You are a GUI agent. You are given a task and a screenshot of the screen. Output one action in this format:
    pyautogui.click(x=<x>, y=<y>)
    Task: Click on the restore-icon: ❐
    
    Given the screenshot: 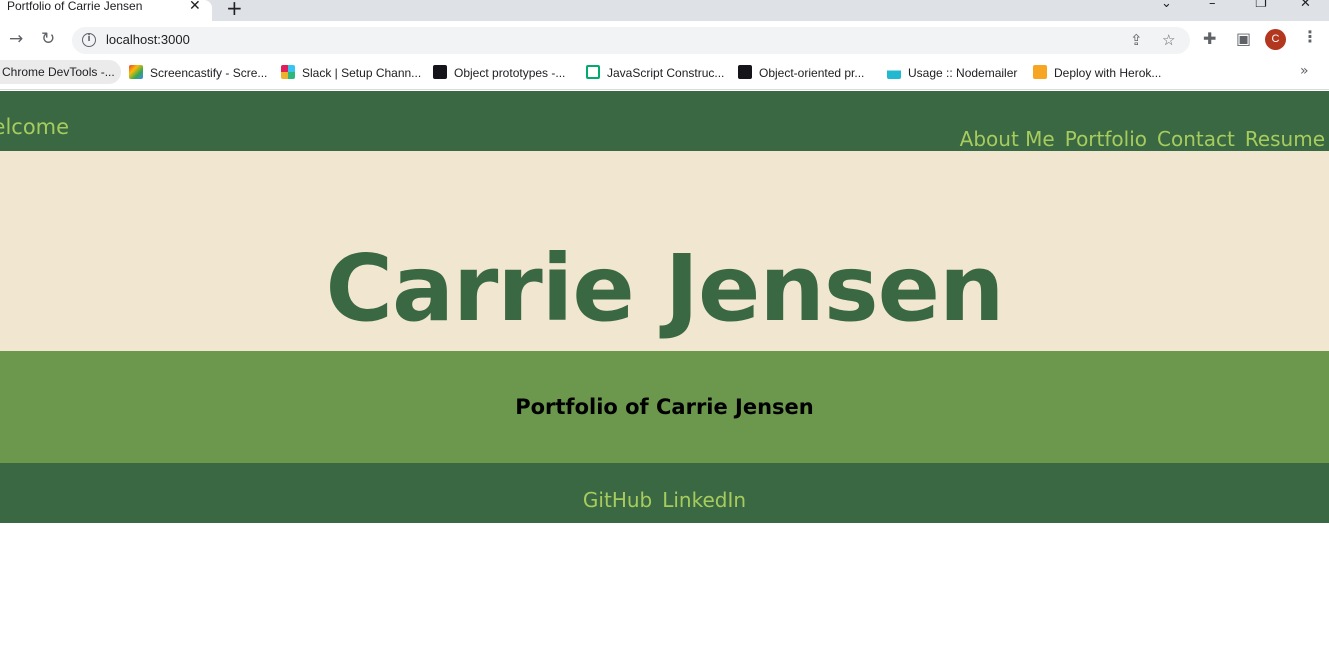 What is the action you would take?
    pyautogui.click(x=1261, y=5)
    